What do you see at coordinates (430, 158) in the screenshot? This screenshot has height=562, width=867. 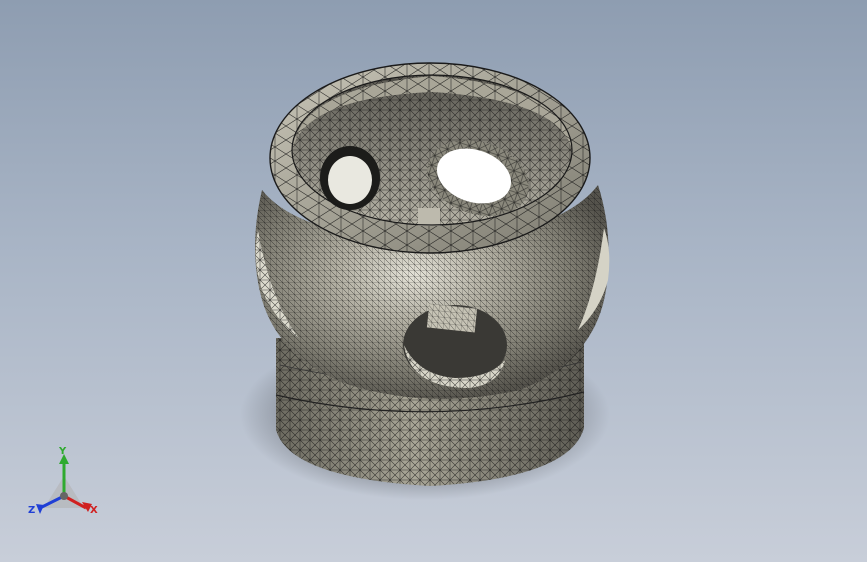 I see `piston-crown` at bounding box center [430, 158].